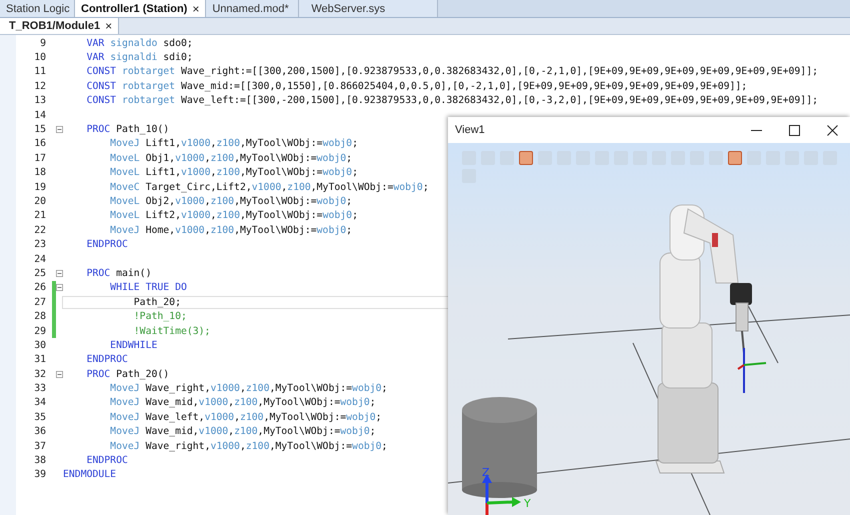  What do you see at coordinates (148, 288) in the screenshot?
I see `code-line: WHILE TRUE DO` at bounding box center [148, 288].